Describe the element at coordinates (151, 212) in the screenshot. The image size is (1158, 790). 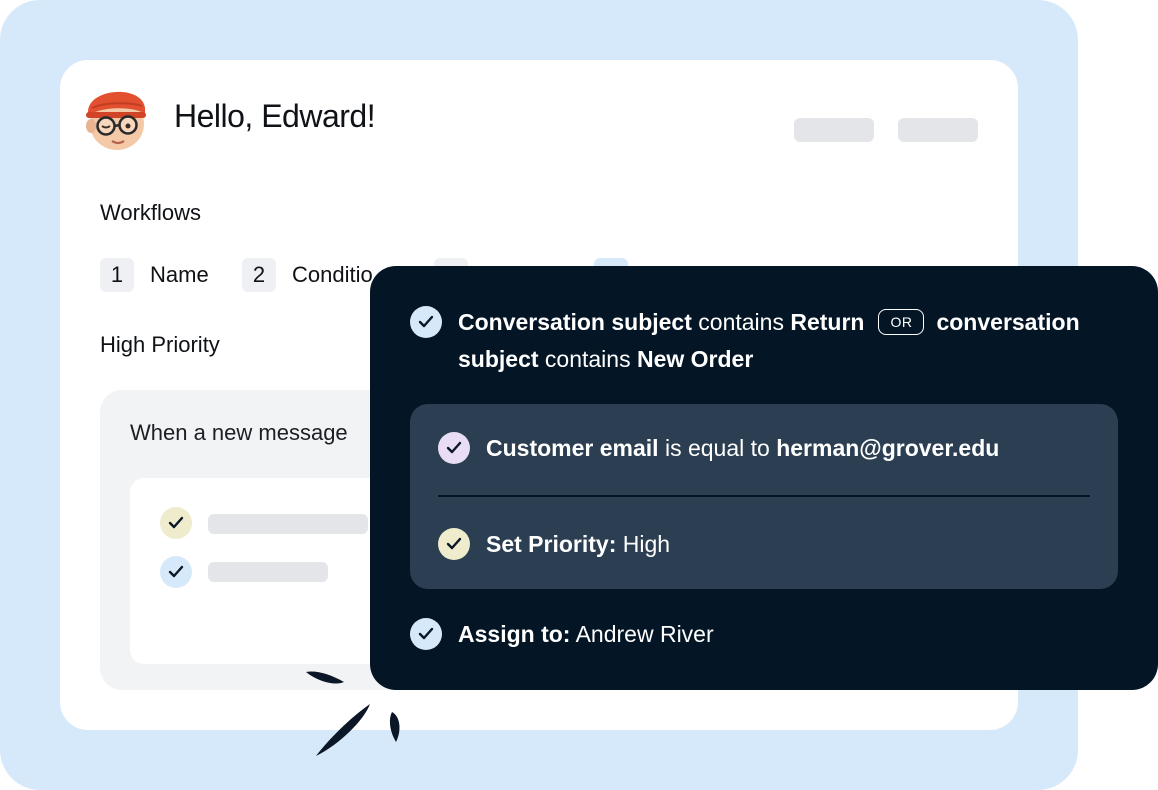
I see `workflows-title: Workflows` at that location.